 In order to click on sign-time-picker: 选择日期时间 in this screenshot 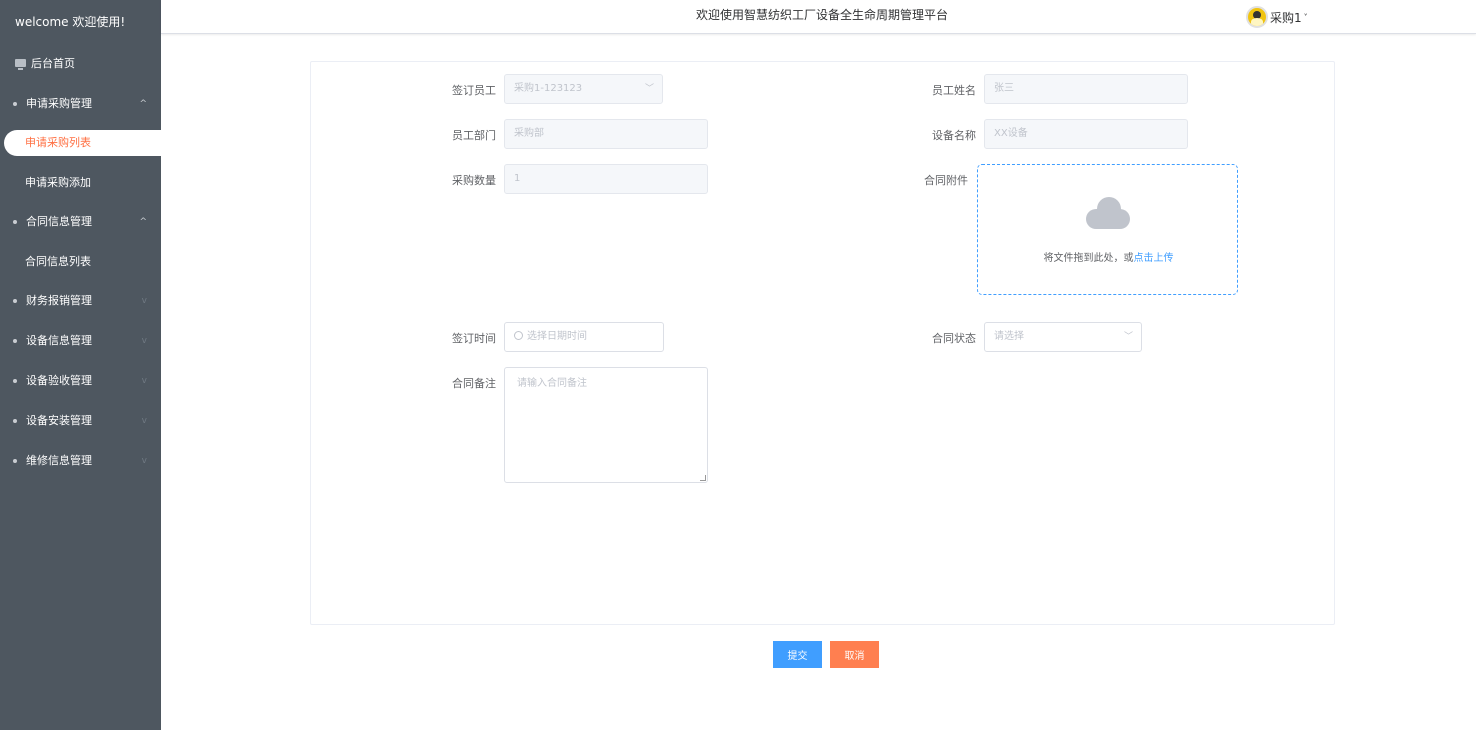, I will do `click(584, 337)`.